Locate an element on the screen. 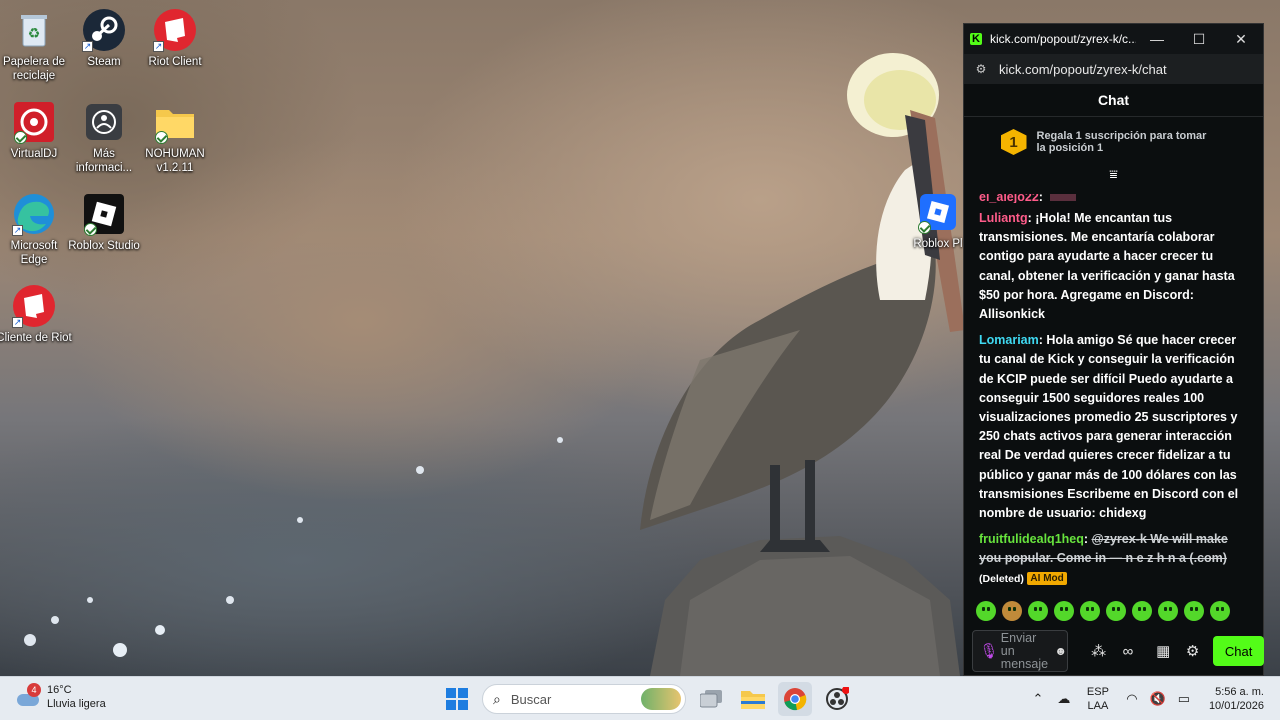 Image resolution: width=1280 pixels, height=720 pixels. obs-icon is located at coordinates (837, 698).